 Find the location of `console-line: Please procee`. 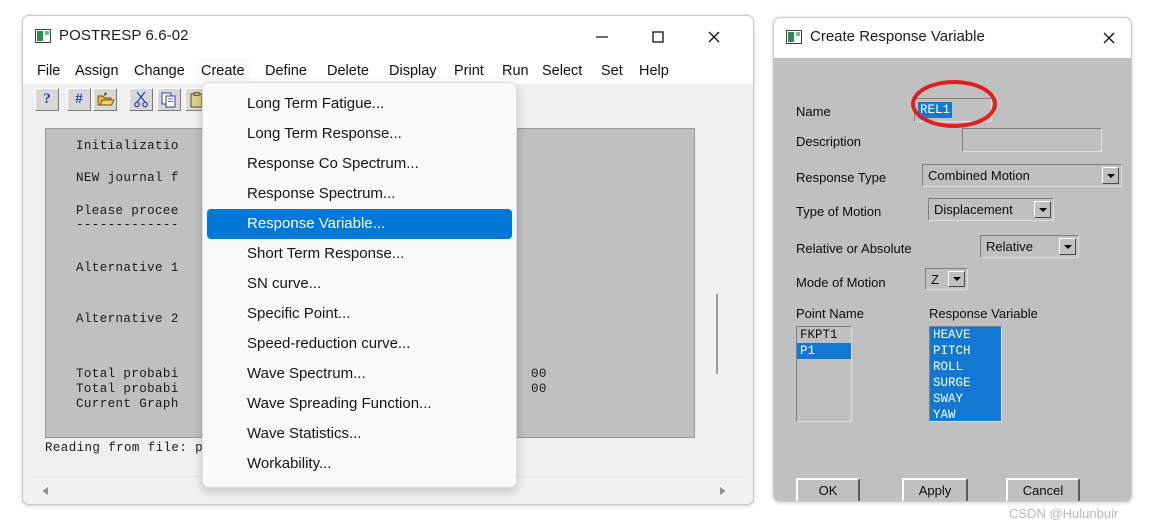

console-line: Please procee is located at coordinates (127, 211).